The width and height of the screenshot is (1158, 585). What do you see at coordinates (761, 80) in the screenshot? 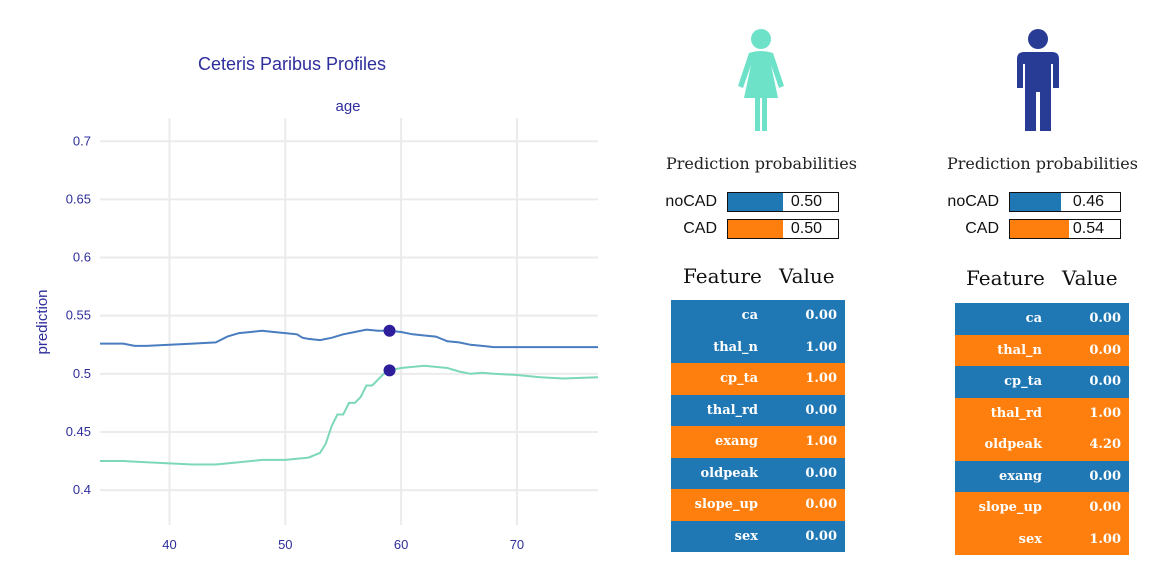
I see `female-person-icon` at bounding box center [761, 80].